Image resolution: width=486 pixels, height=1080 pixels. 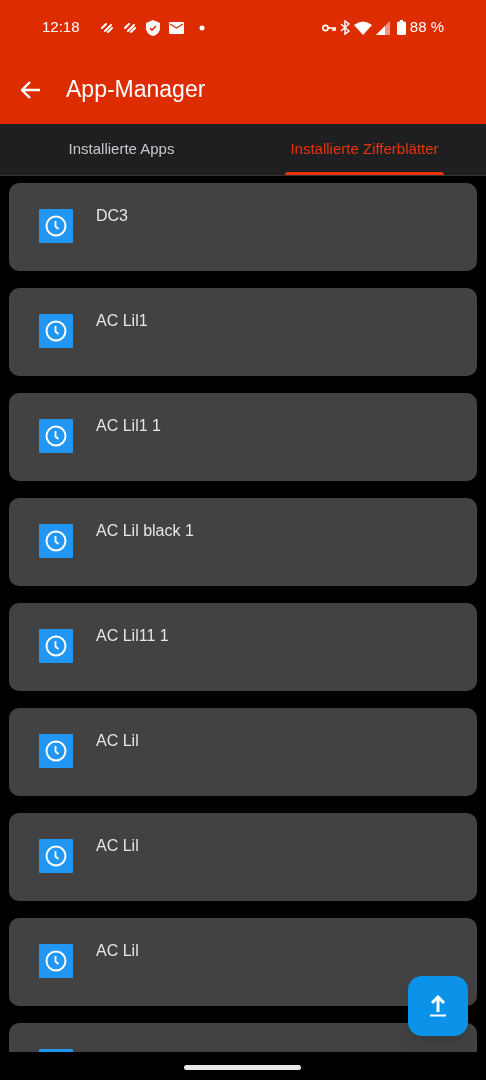 I want to click on back-arrow-icon, so click(x=31, y=89).